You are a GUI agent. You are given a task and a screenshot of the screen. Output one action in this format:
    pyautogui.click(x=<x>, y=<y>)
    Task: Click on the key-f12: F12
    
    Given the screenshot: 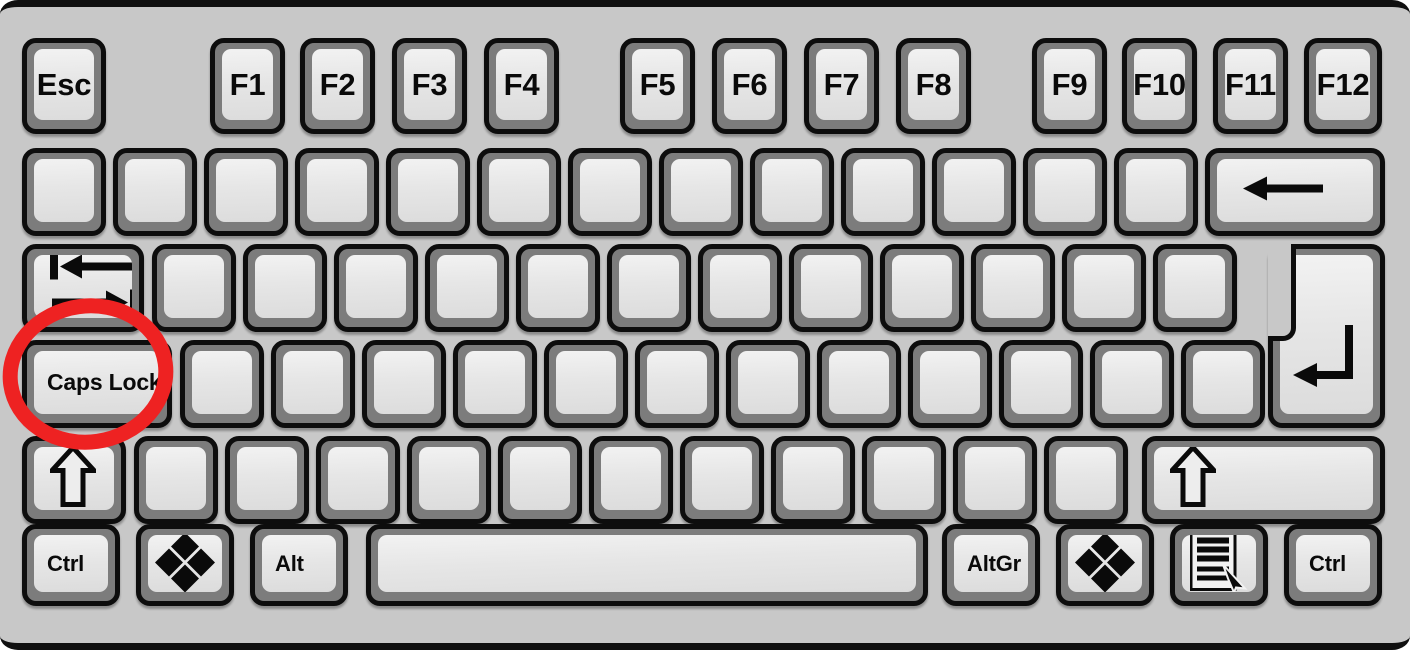 What is the action you would take?
    pyautogui.click(x=1343, y=86)
    